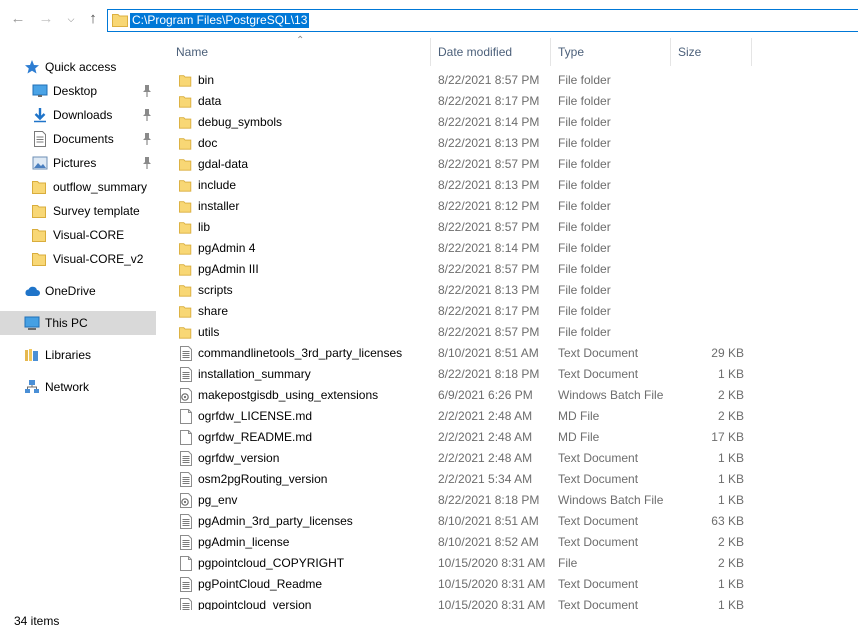 This screenshot has width=858, height=633. I want to click on batch-file-icon, so click(186, 395).